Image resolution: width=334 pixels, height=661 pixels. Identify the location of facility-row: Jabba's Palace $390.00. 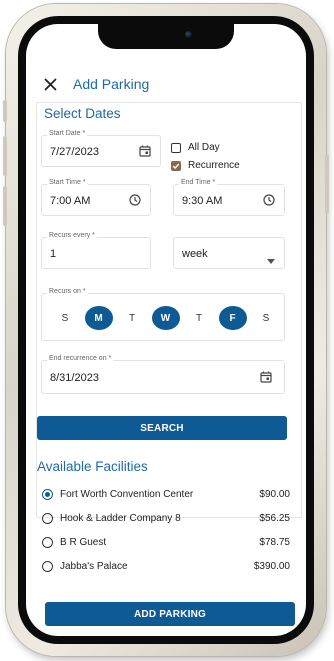
(166, 566).